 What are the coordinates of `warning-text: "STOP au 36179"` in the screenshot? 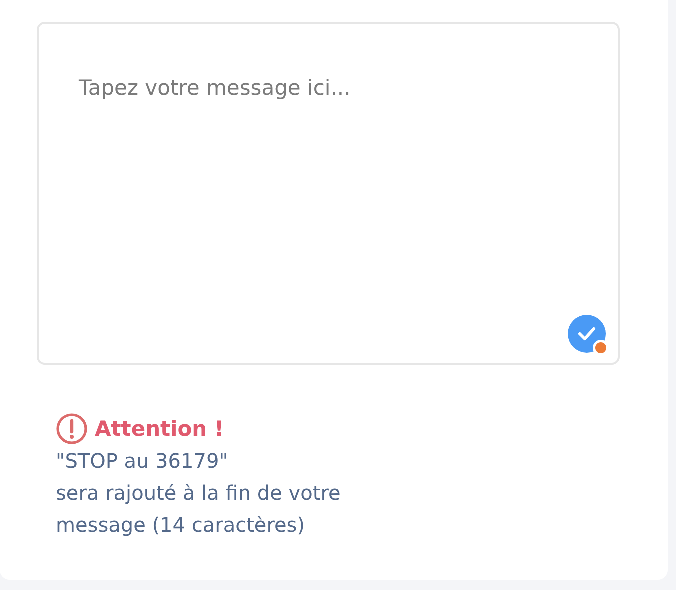 It's located at (143, 461).